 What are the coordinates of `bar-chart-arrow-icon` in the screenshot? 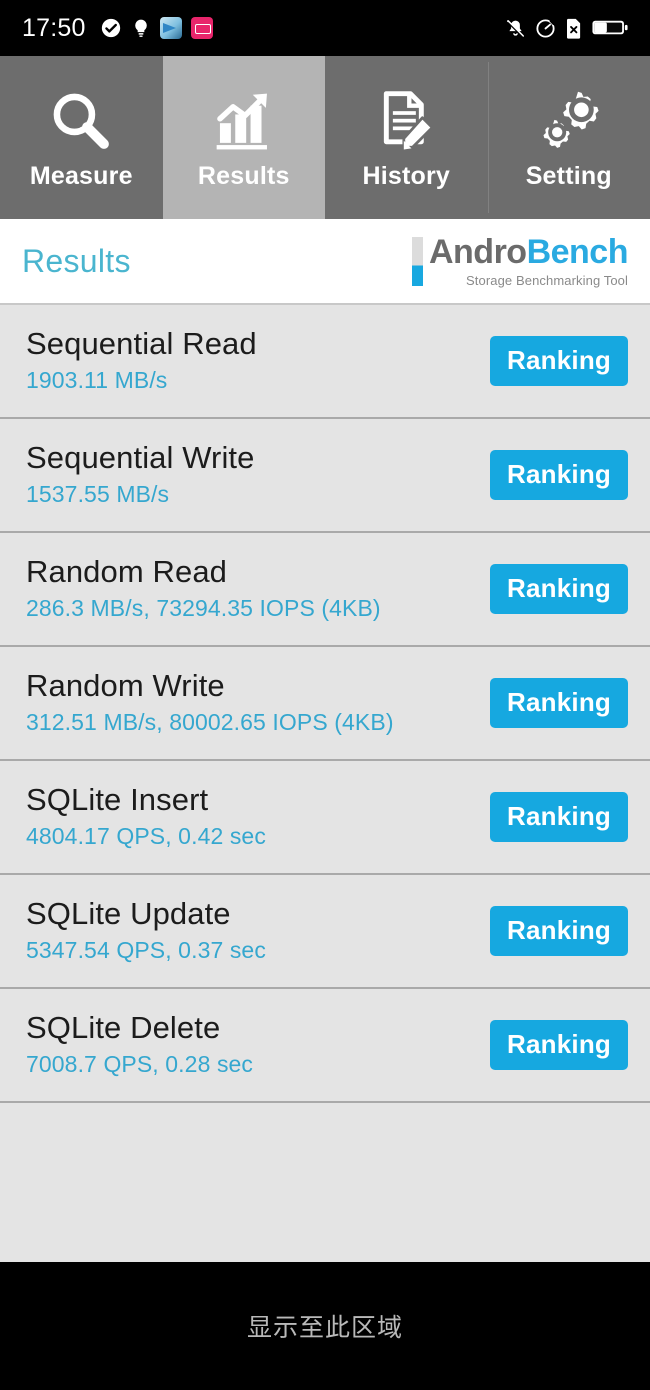 It's located at (244, 121).